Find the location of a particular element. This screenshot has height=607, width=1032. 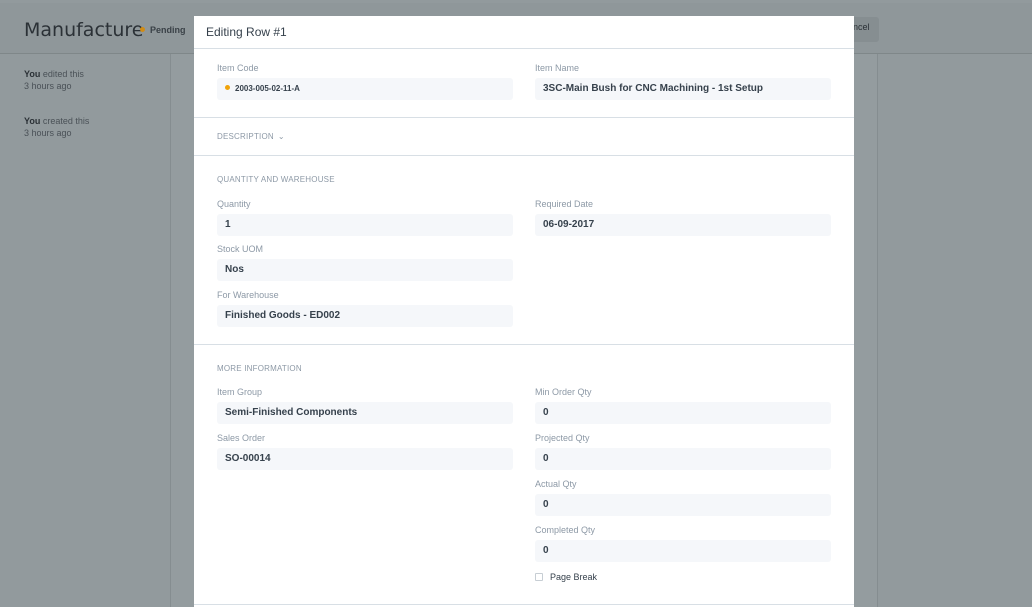

timeline-item: You created this 3 hours ago is located at coordinates (56, 127).